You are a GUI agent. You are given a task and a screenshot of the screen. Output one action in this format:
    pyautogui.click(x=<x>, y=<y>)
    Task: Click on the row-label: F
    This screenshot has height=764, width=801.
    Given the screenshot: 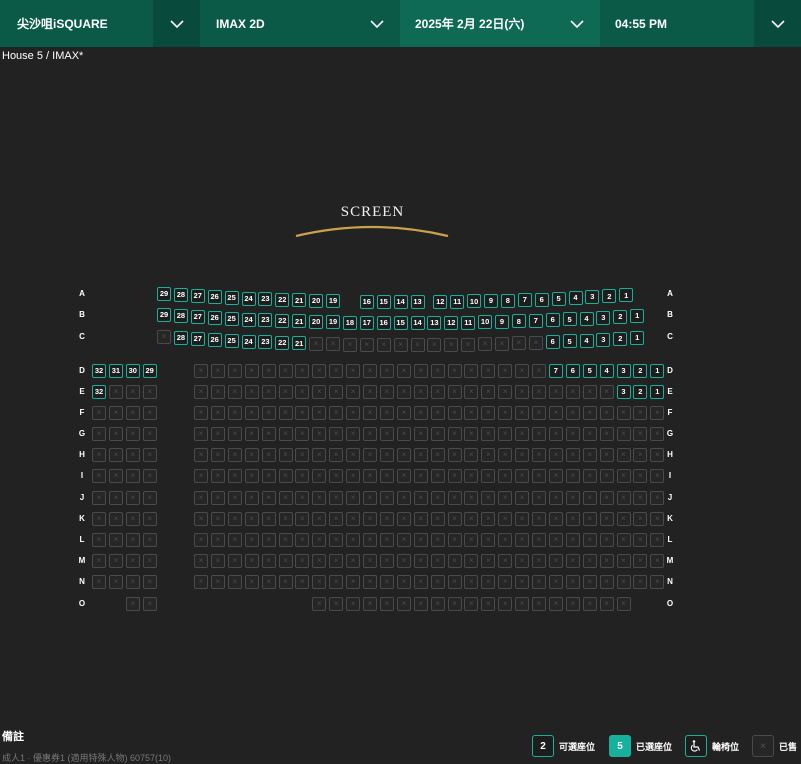 What is the action you would take?
    pyautogui.click(x=670, y=412)
    